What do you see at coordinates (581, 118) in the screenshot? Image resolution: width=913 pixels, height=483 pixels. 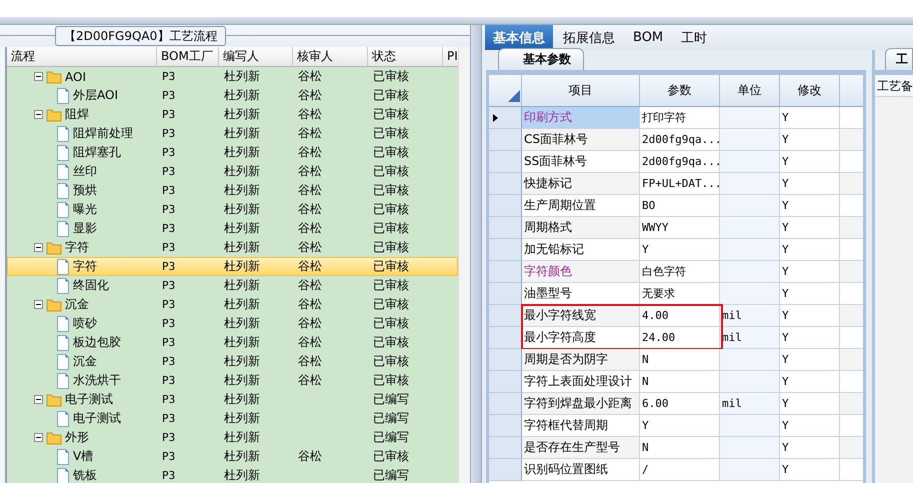 I see `table-cell: 印刷方式` at bounding box center [581, 118].